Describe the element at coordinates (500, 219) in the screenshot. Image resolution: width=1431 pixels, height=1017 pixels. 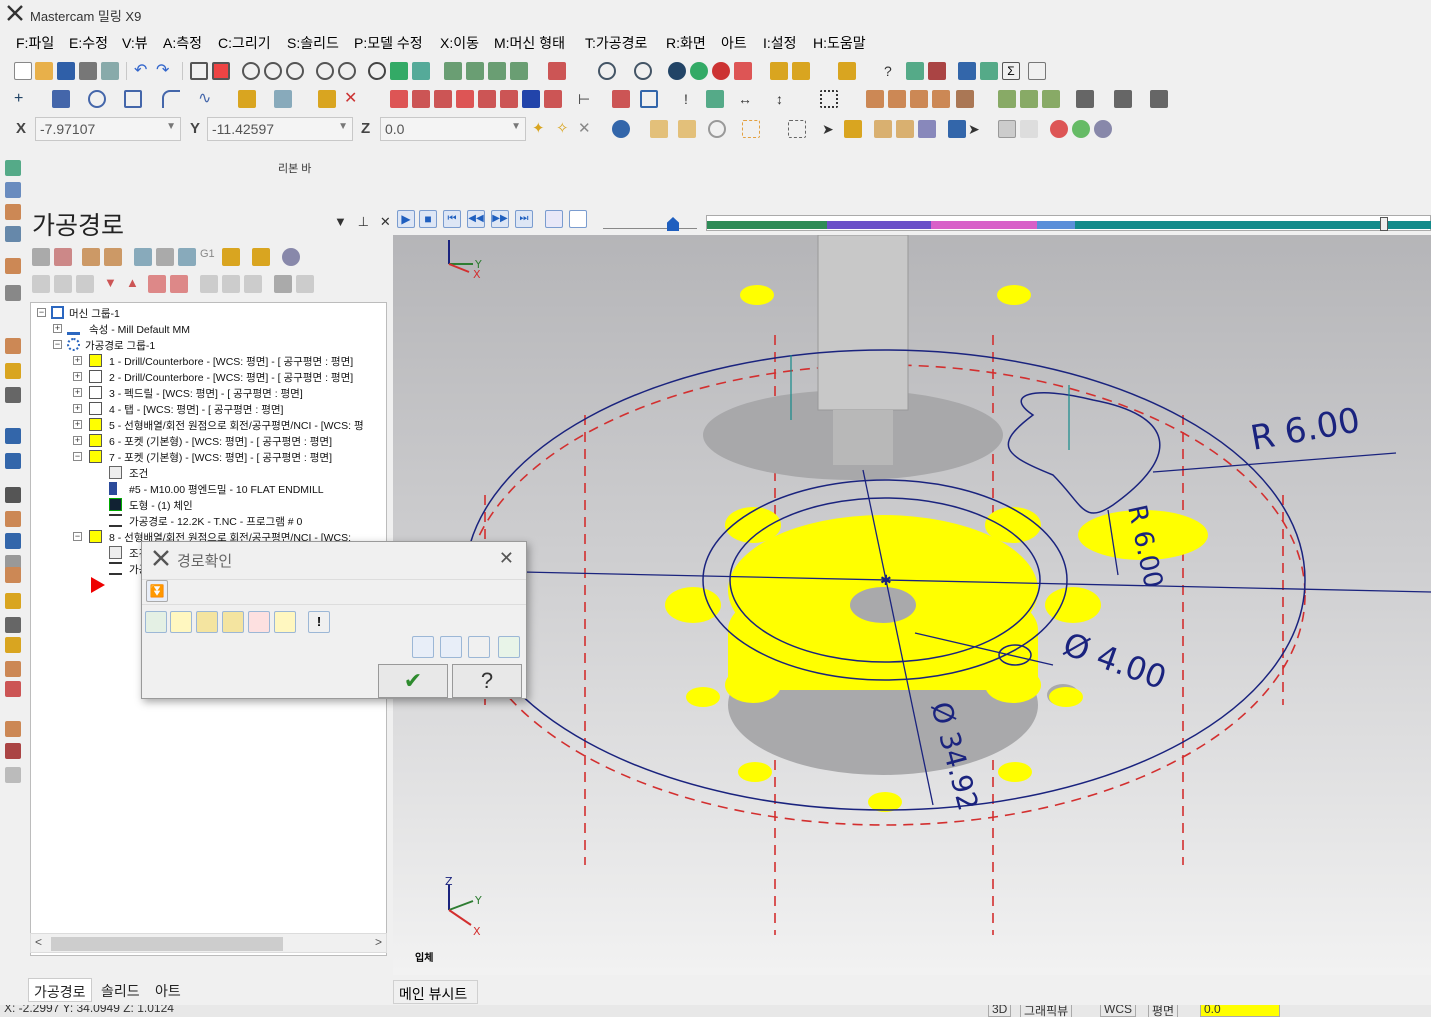
I see `step-forward-icon: ▶▶` at that location.